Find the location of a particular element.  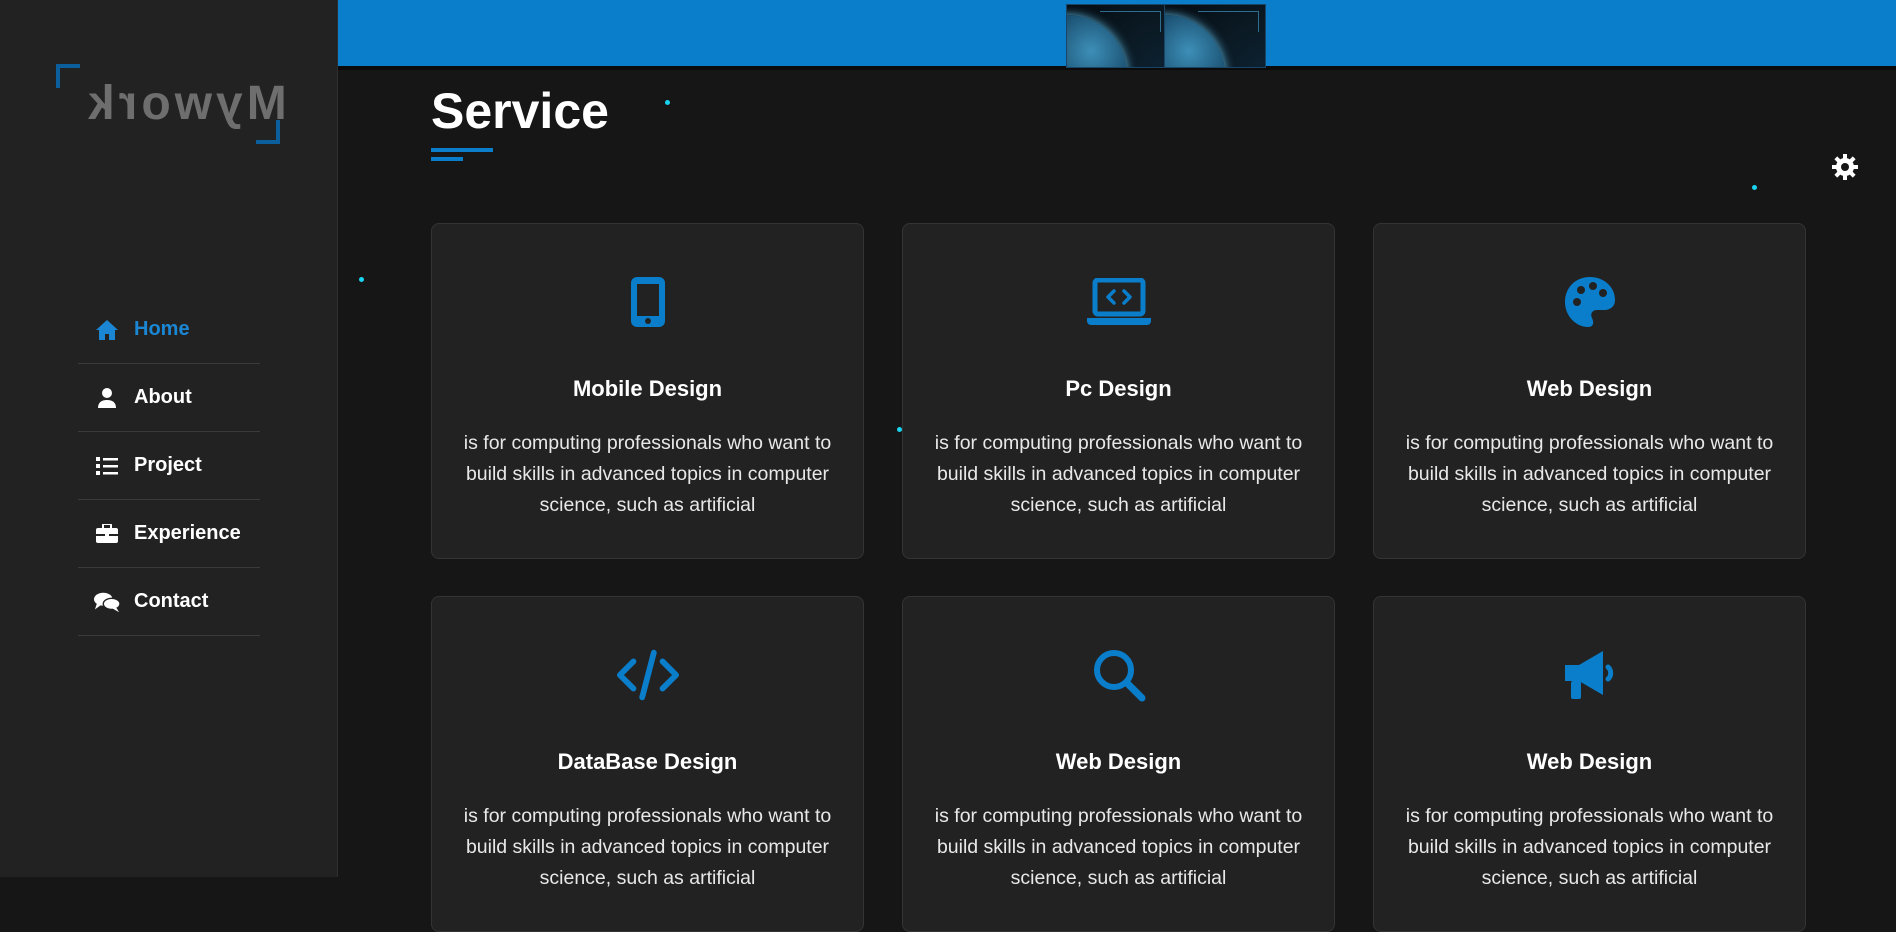

nav-label-about: About is located at coordinates (163, 397).